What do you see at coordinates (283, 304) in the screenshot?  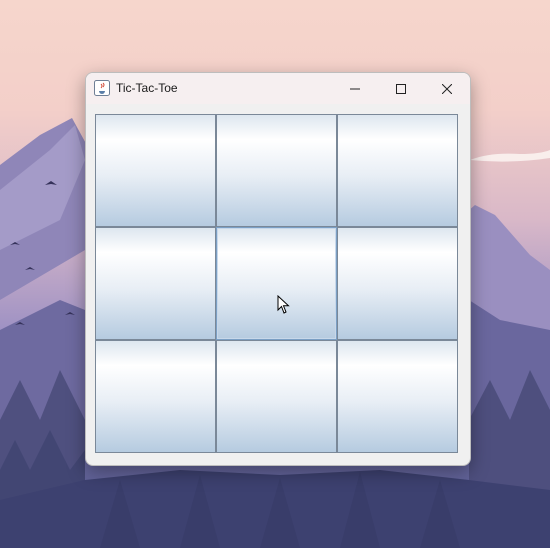 I see `mouse-cursor-icon` at bounding box center [283, 304].